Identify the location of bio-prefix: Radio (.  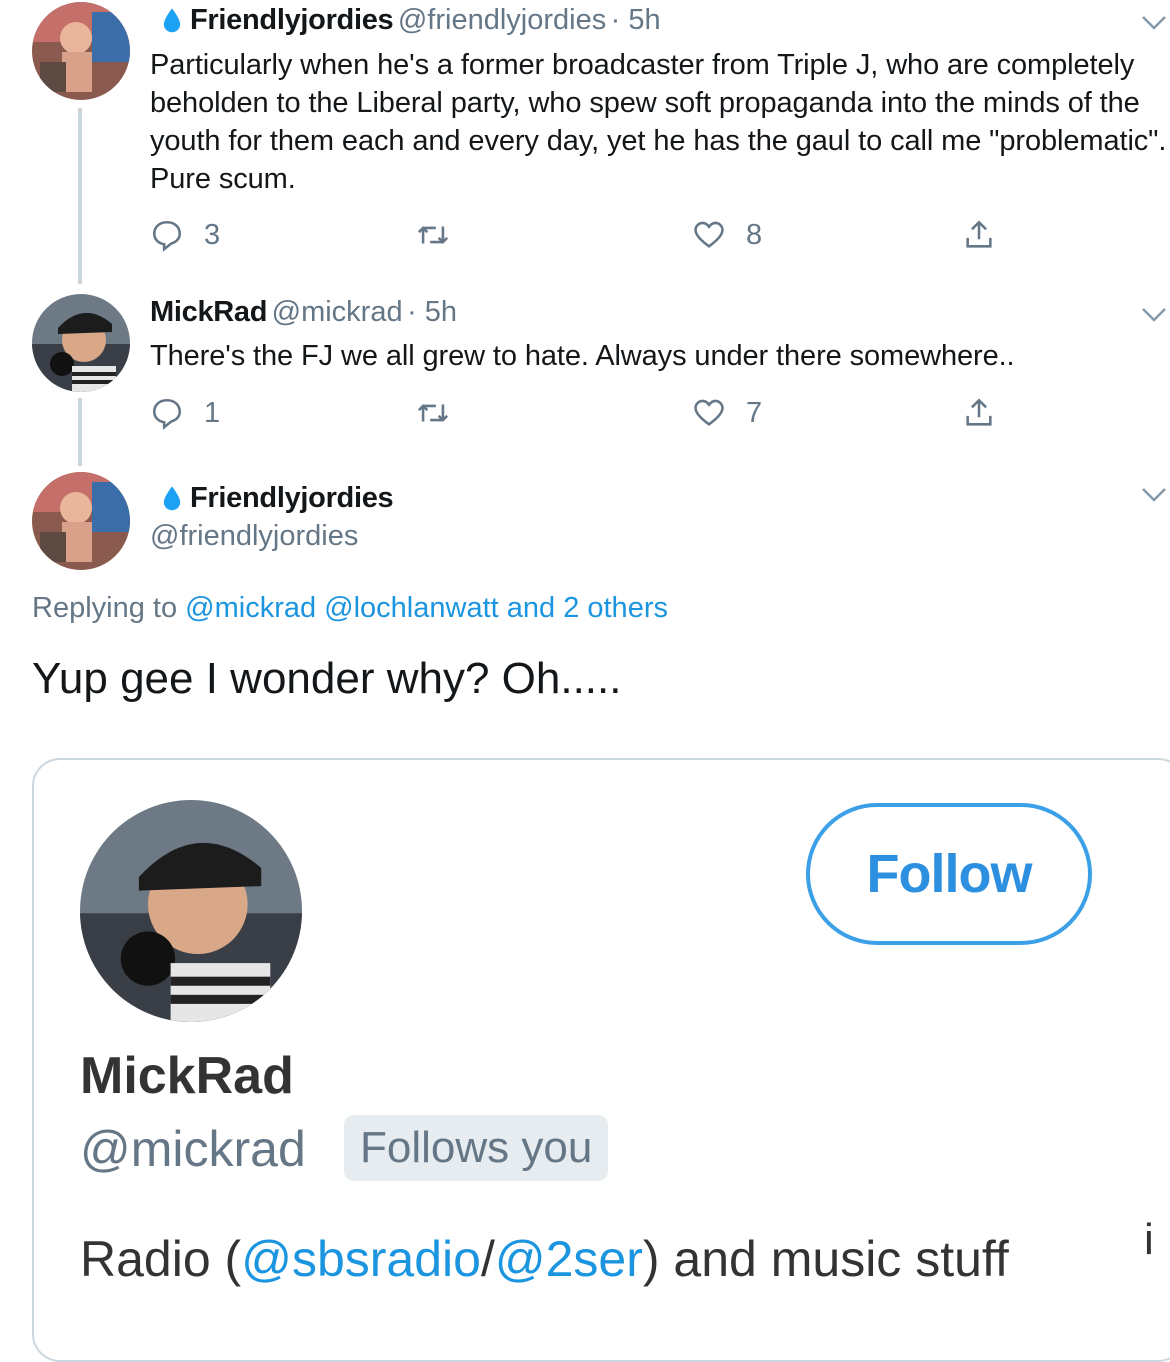
(161, 1259).